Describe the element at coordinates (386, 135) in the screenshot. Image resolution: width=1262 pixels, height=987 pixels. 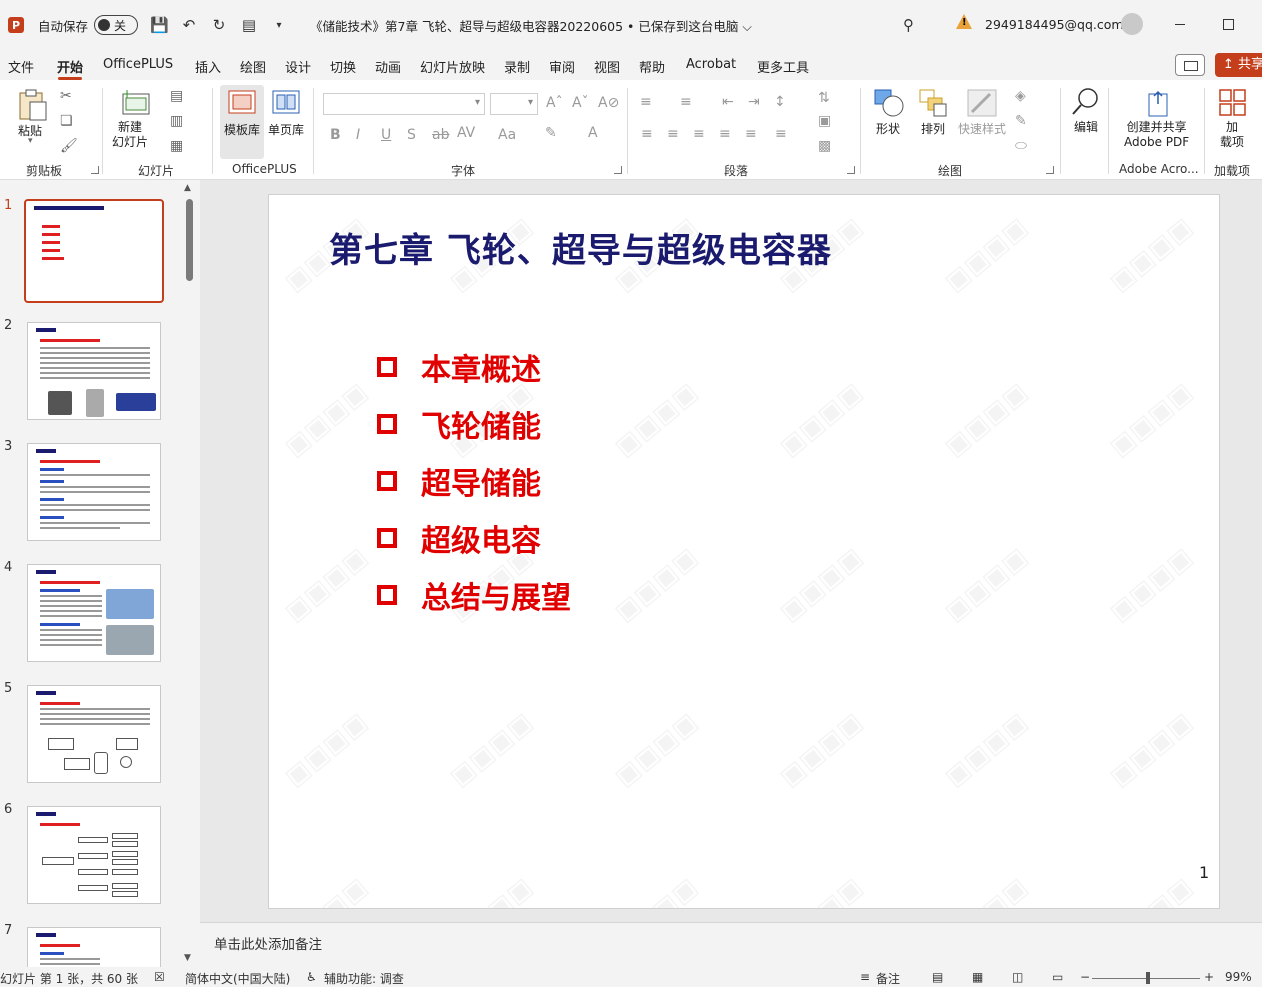
I see `underline-icon: U` at that location.